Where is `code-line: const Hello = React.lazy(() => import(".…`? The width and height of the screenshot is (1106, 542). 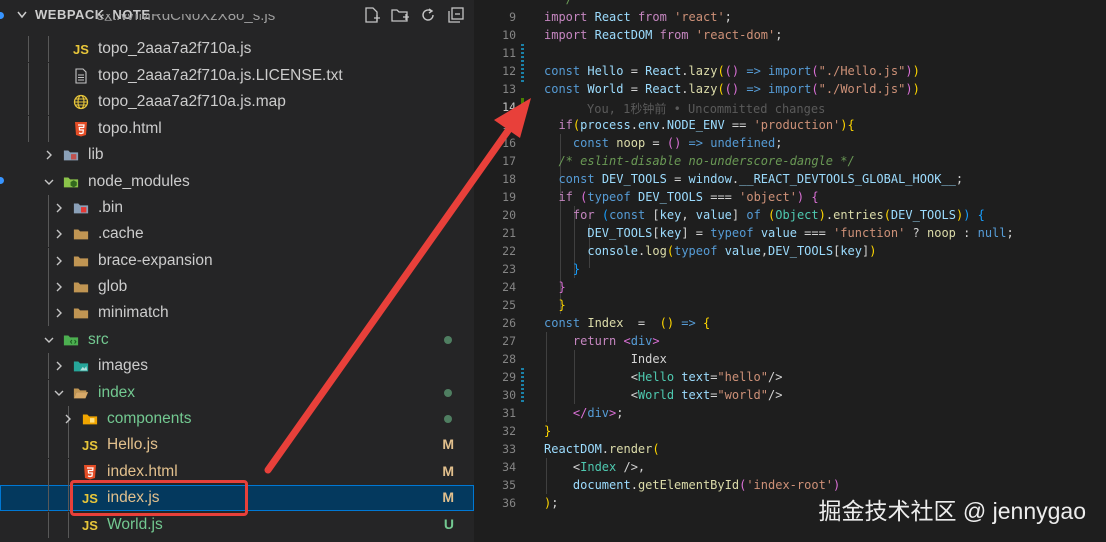
code-line: const Hello = React.lazy(() => import(".… is located at coordinates (732, 71).